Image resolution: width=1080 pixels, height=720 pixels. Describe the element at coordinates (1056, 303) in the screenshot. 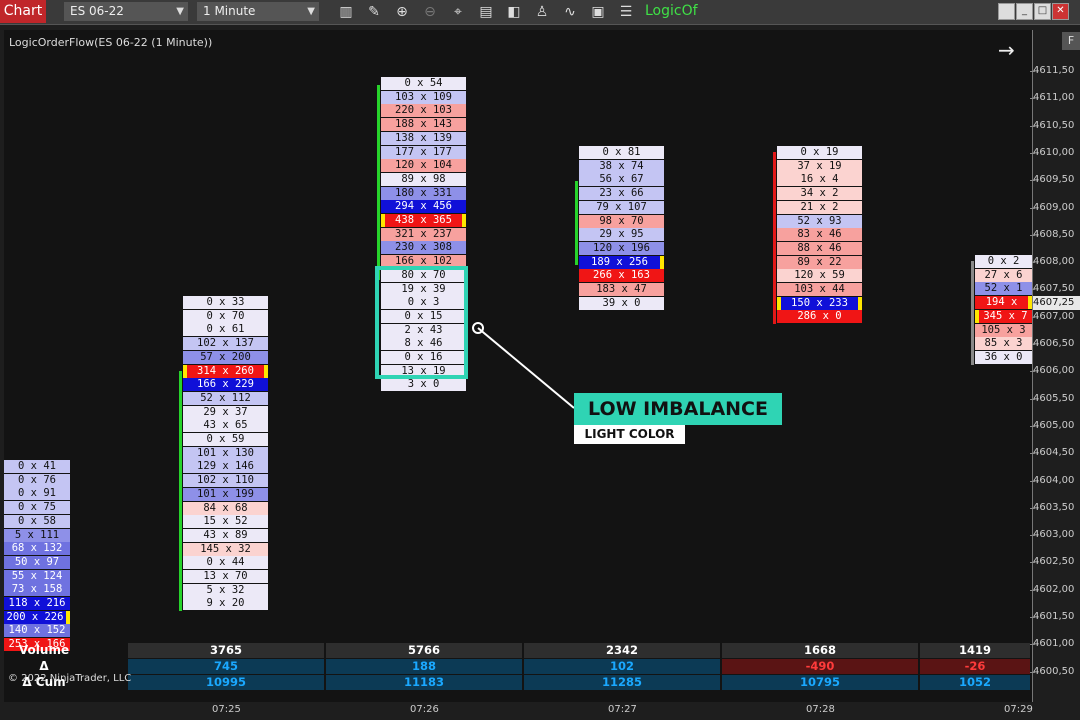

I see `current-price-tag: 4607,25` at that location.